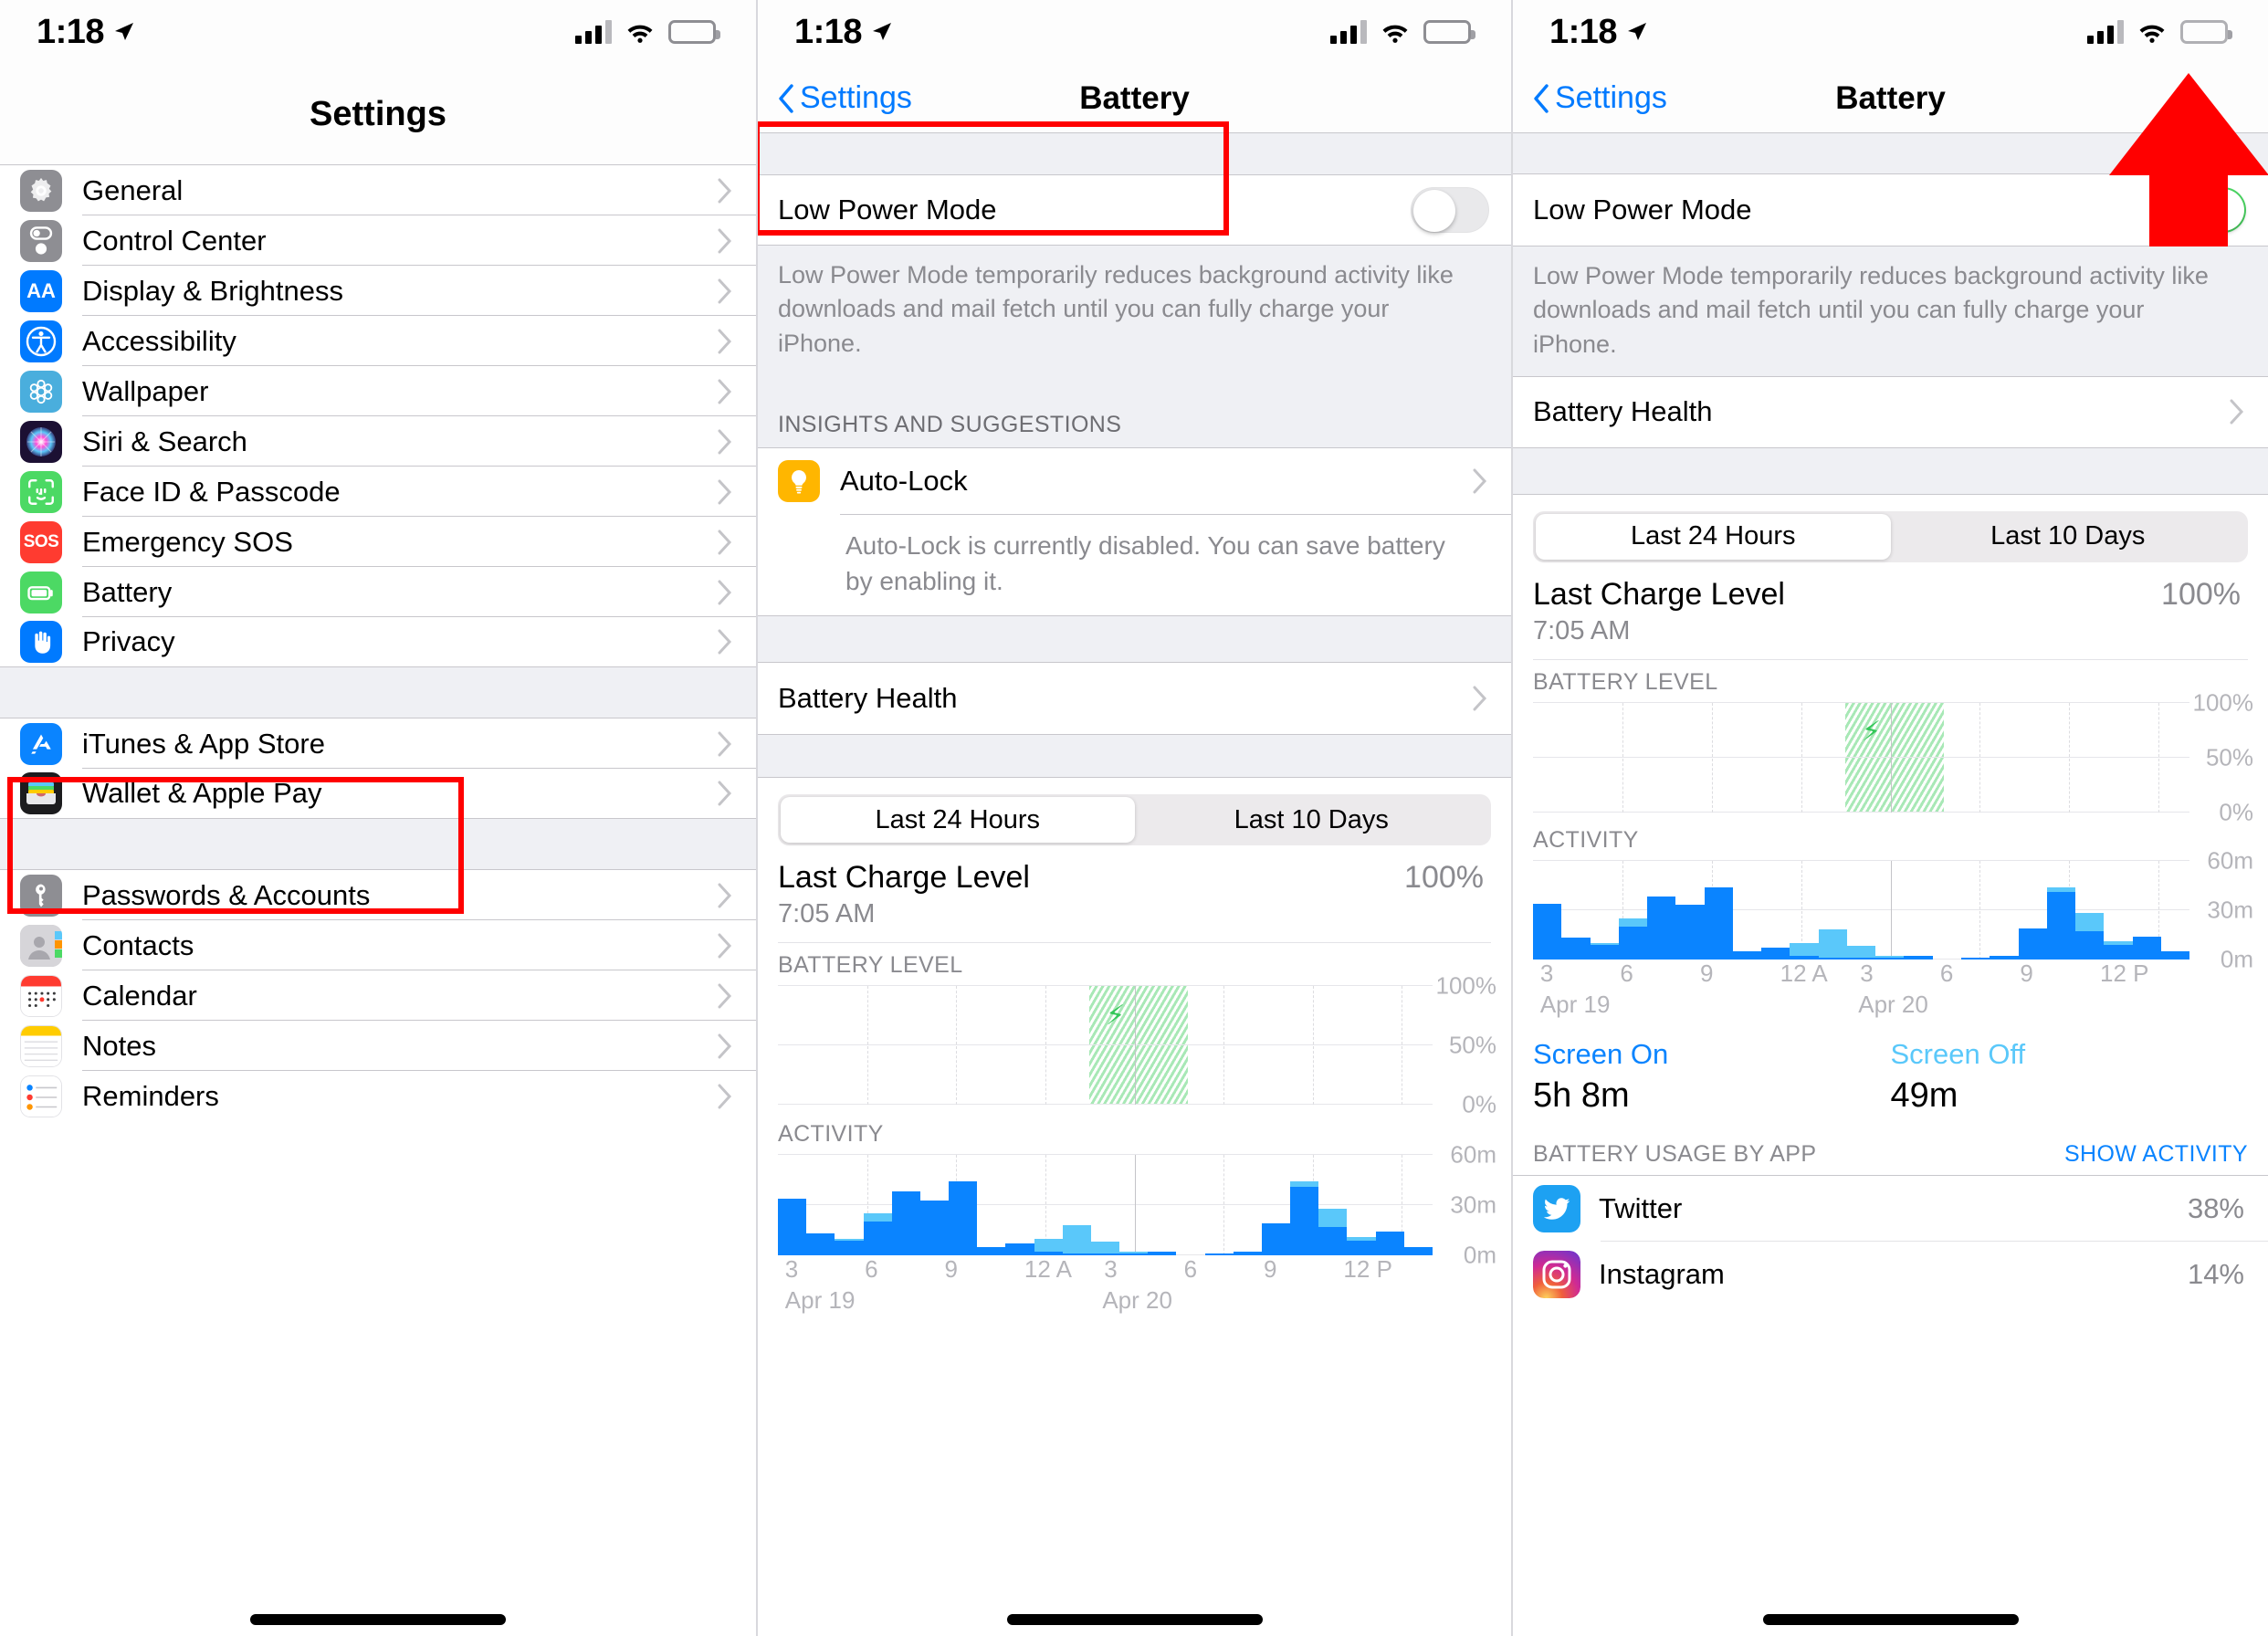 The height and width of the screenshot is (1636, 2268). What do you see at coordinates (145, 390) in the screenshot?
I see `sidebar-item-label: Wallpaper` at bounding box center [145, 390].